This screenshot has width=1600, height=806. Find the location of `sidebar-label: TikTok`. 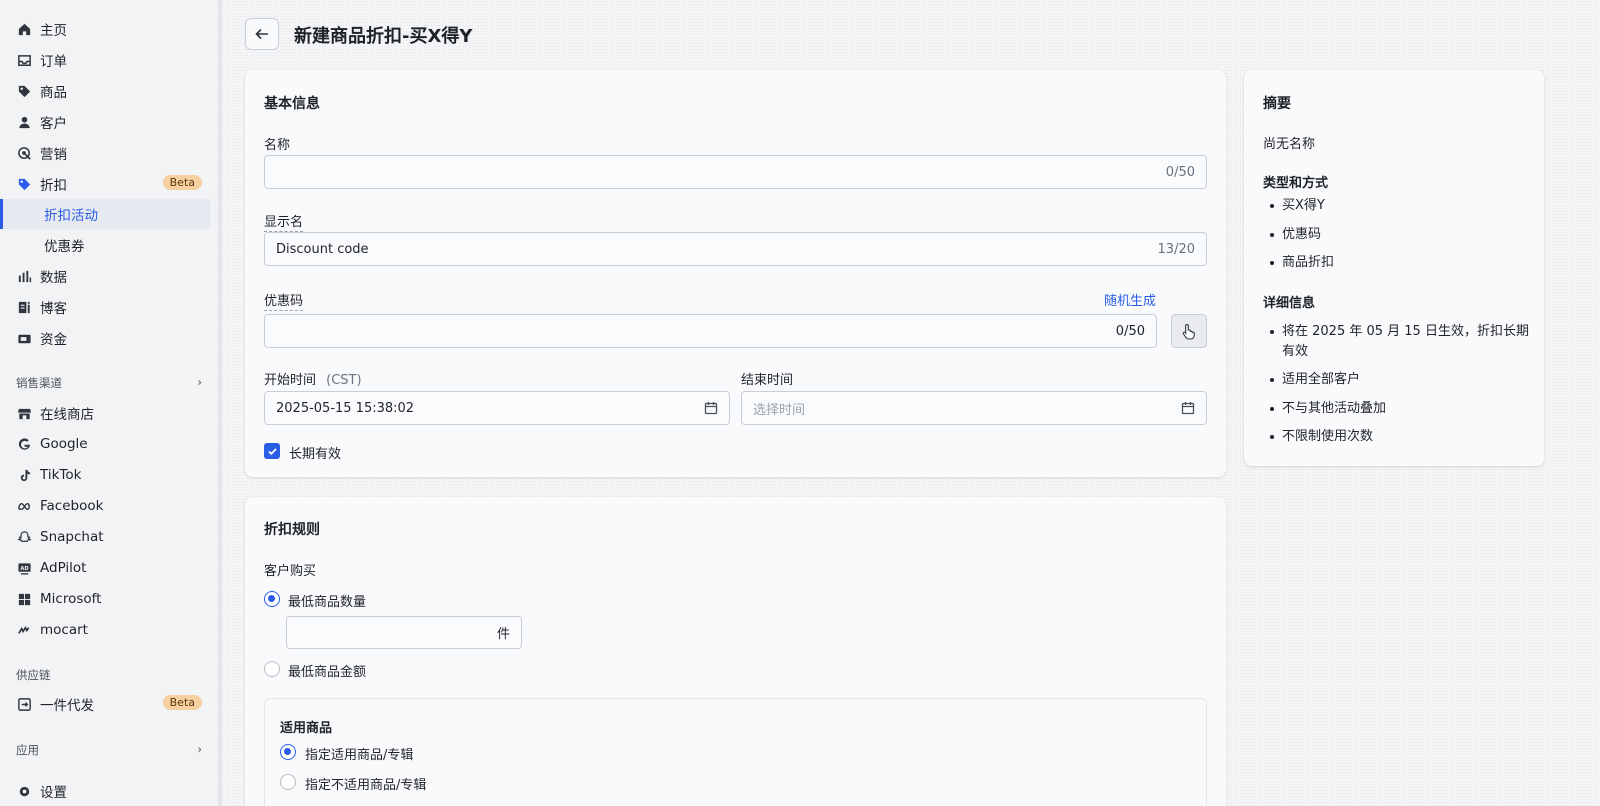

sidebar-label: TikTok is located at coordinates (61, 475).